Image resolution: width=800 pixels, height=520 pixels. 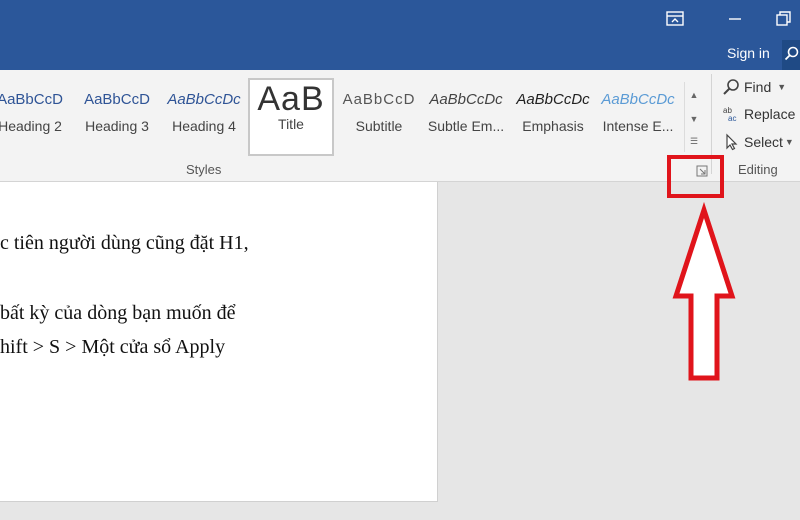 I want to click on gallery-scroll: ▲ ▼ ☰, so click(x=693, y=117).